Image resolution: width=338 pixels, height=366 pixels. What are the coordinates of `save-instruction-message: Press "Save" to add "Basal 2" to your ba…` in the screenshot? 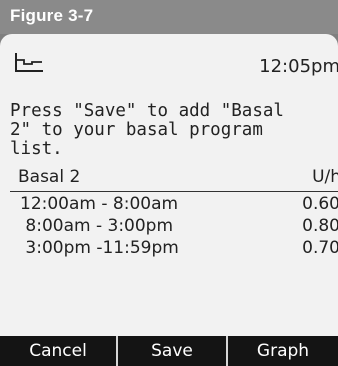 It's located at (147, 130).